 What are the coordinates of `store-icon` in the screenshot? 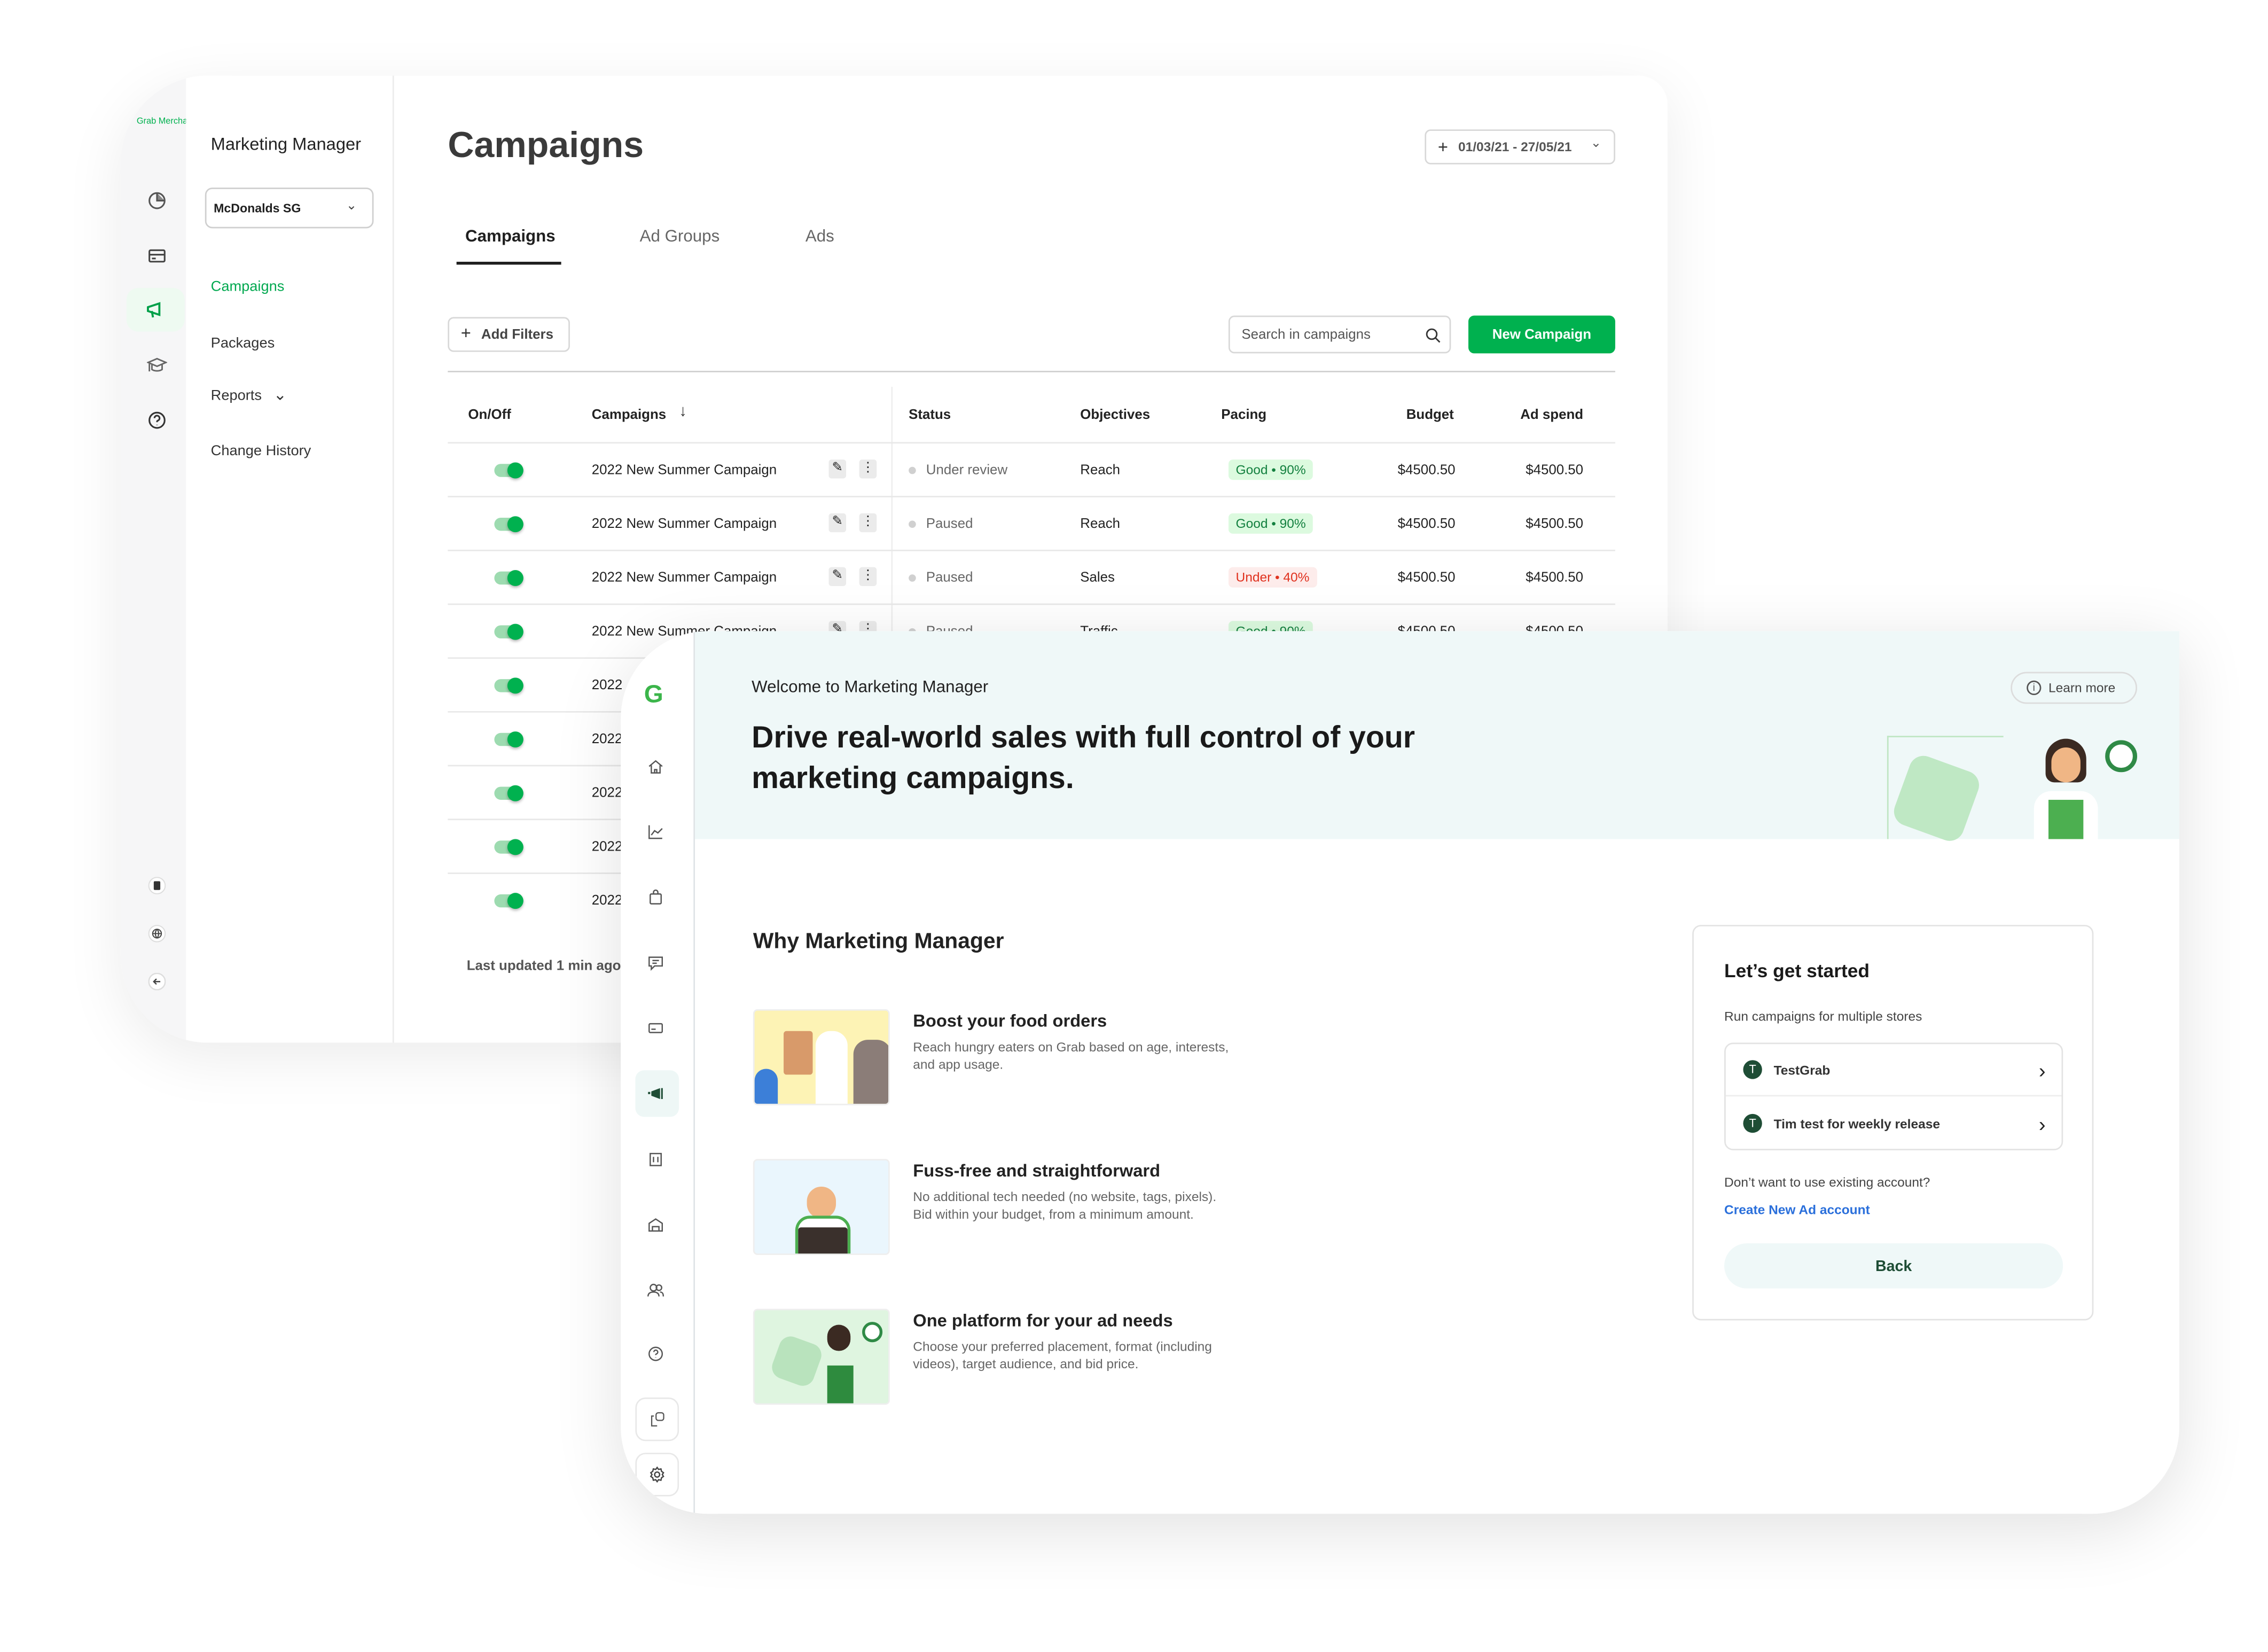 It's located at (655, 1224).